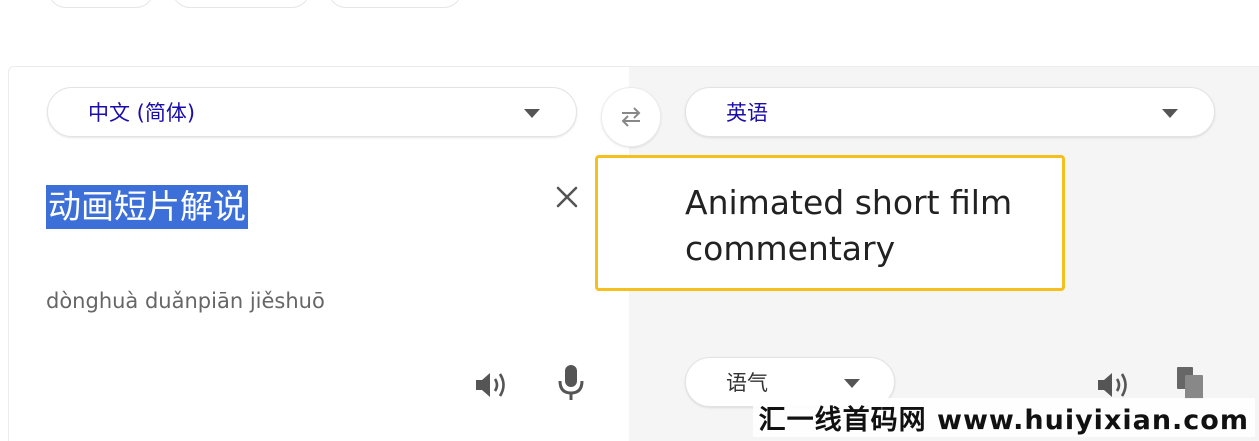 This screenshot has height=441, width=1259. I want to click on close-icon, so click(567, 197).